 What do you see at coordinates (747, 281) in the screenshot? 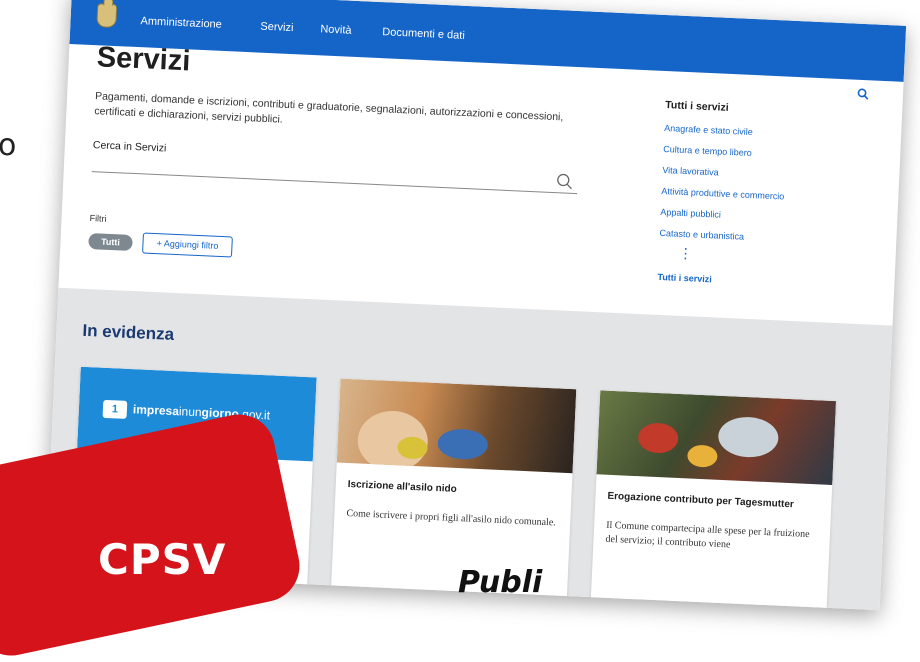
I see `sidebar-all-services-link: Tutti i servizi` at bounding box center [747, 281].